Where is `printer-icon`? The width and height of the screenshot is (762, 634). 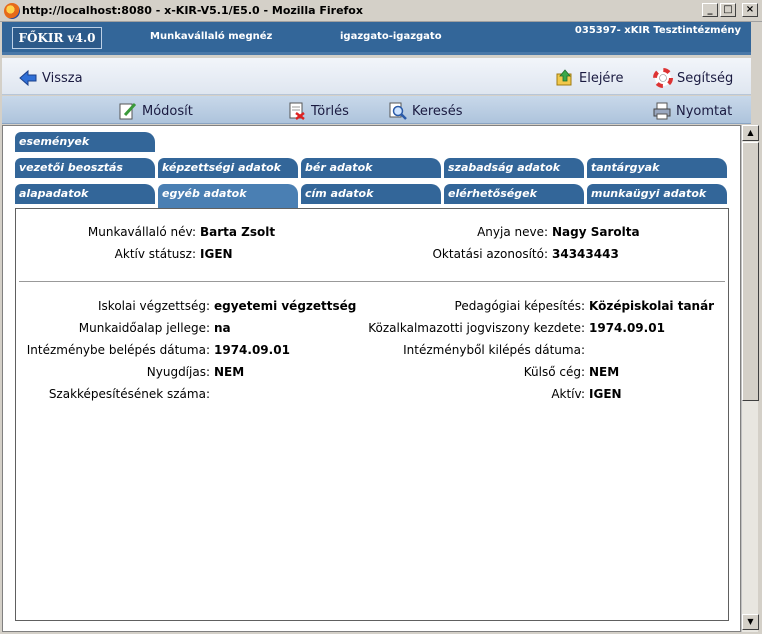
printer-icon is located at coordinates (662, 111).